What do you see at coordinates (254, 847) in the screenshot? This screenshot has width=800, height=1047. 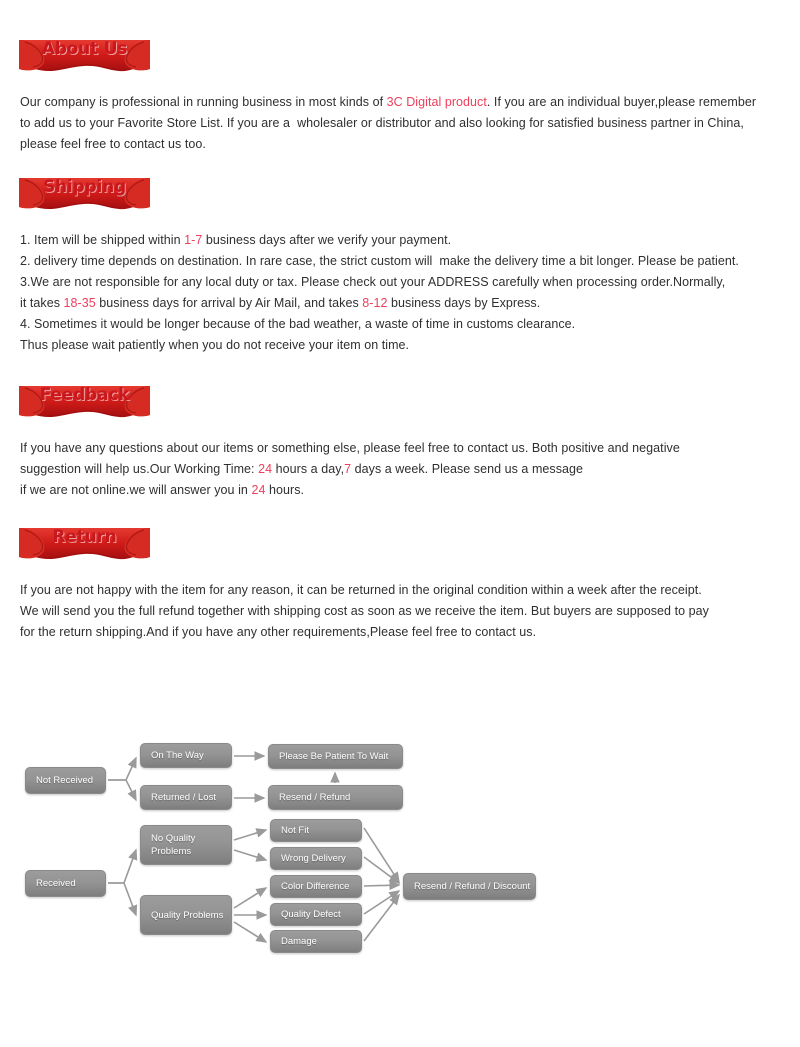 I see `flowchart-connectors` at bounding box center [254, 847].